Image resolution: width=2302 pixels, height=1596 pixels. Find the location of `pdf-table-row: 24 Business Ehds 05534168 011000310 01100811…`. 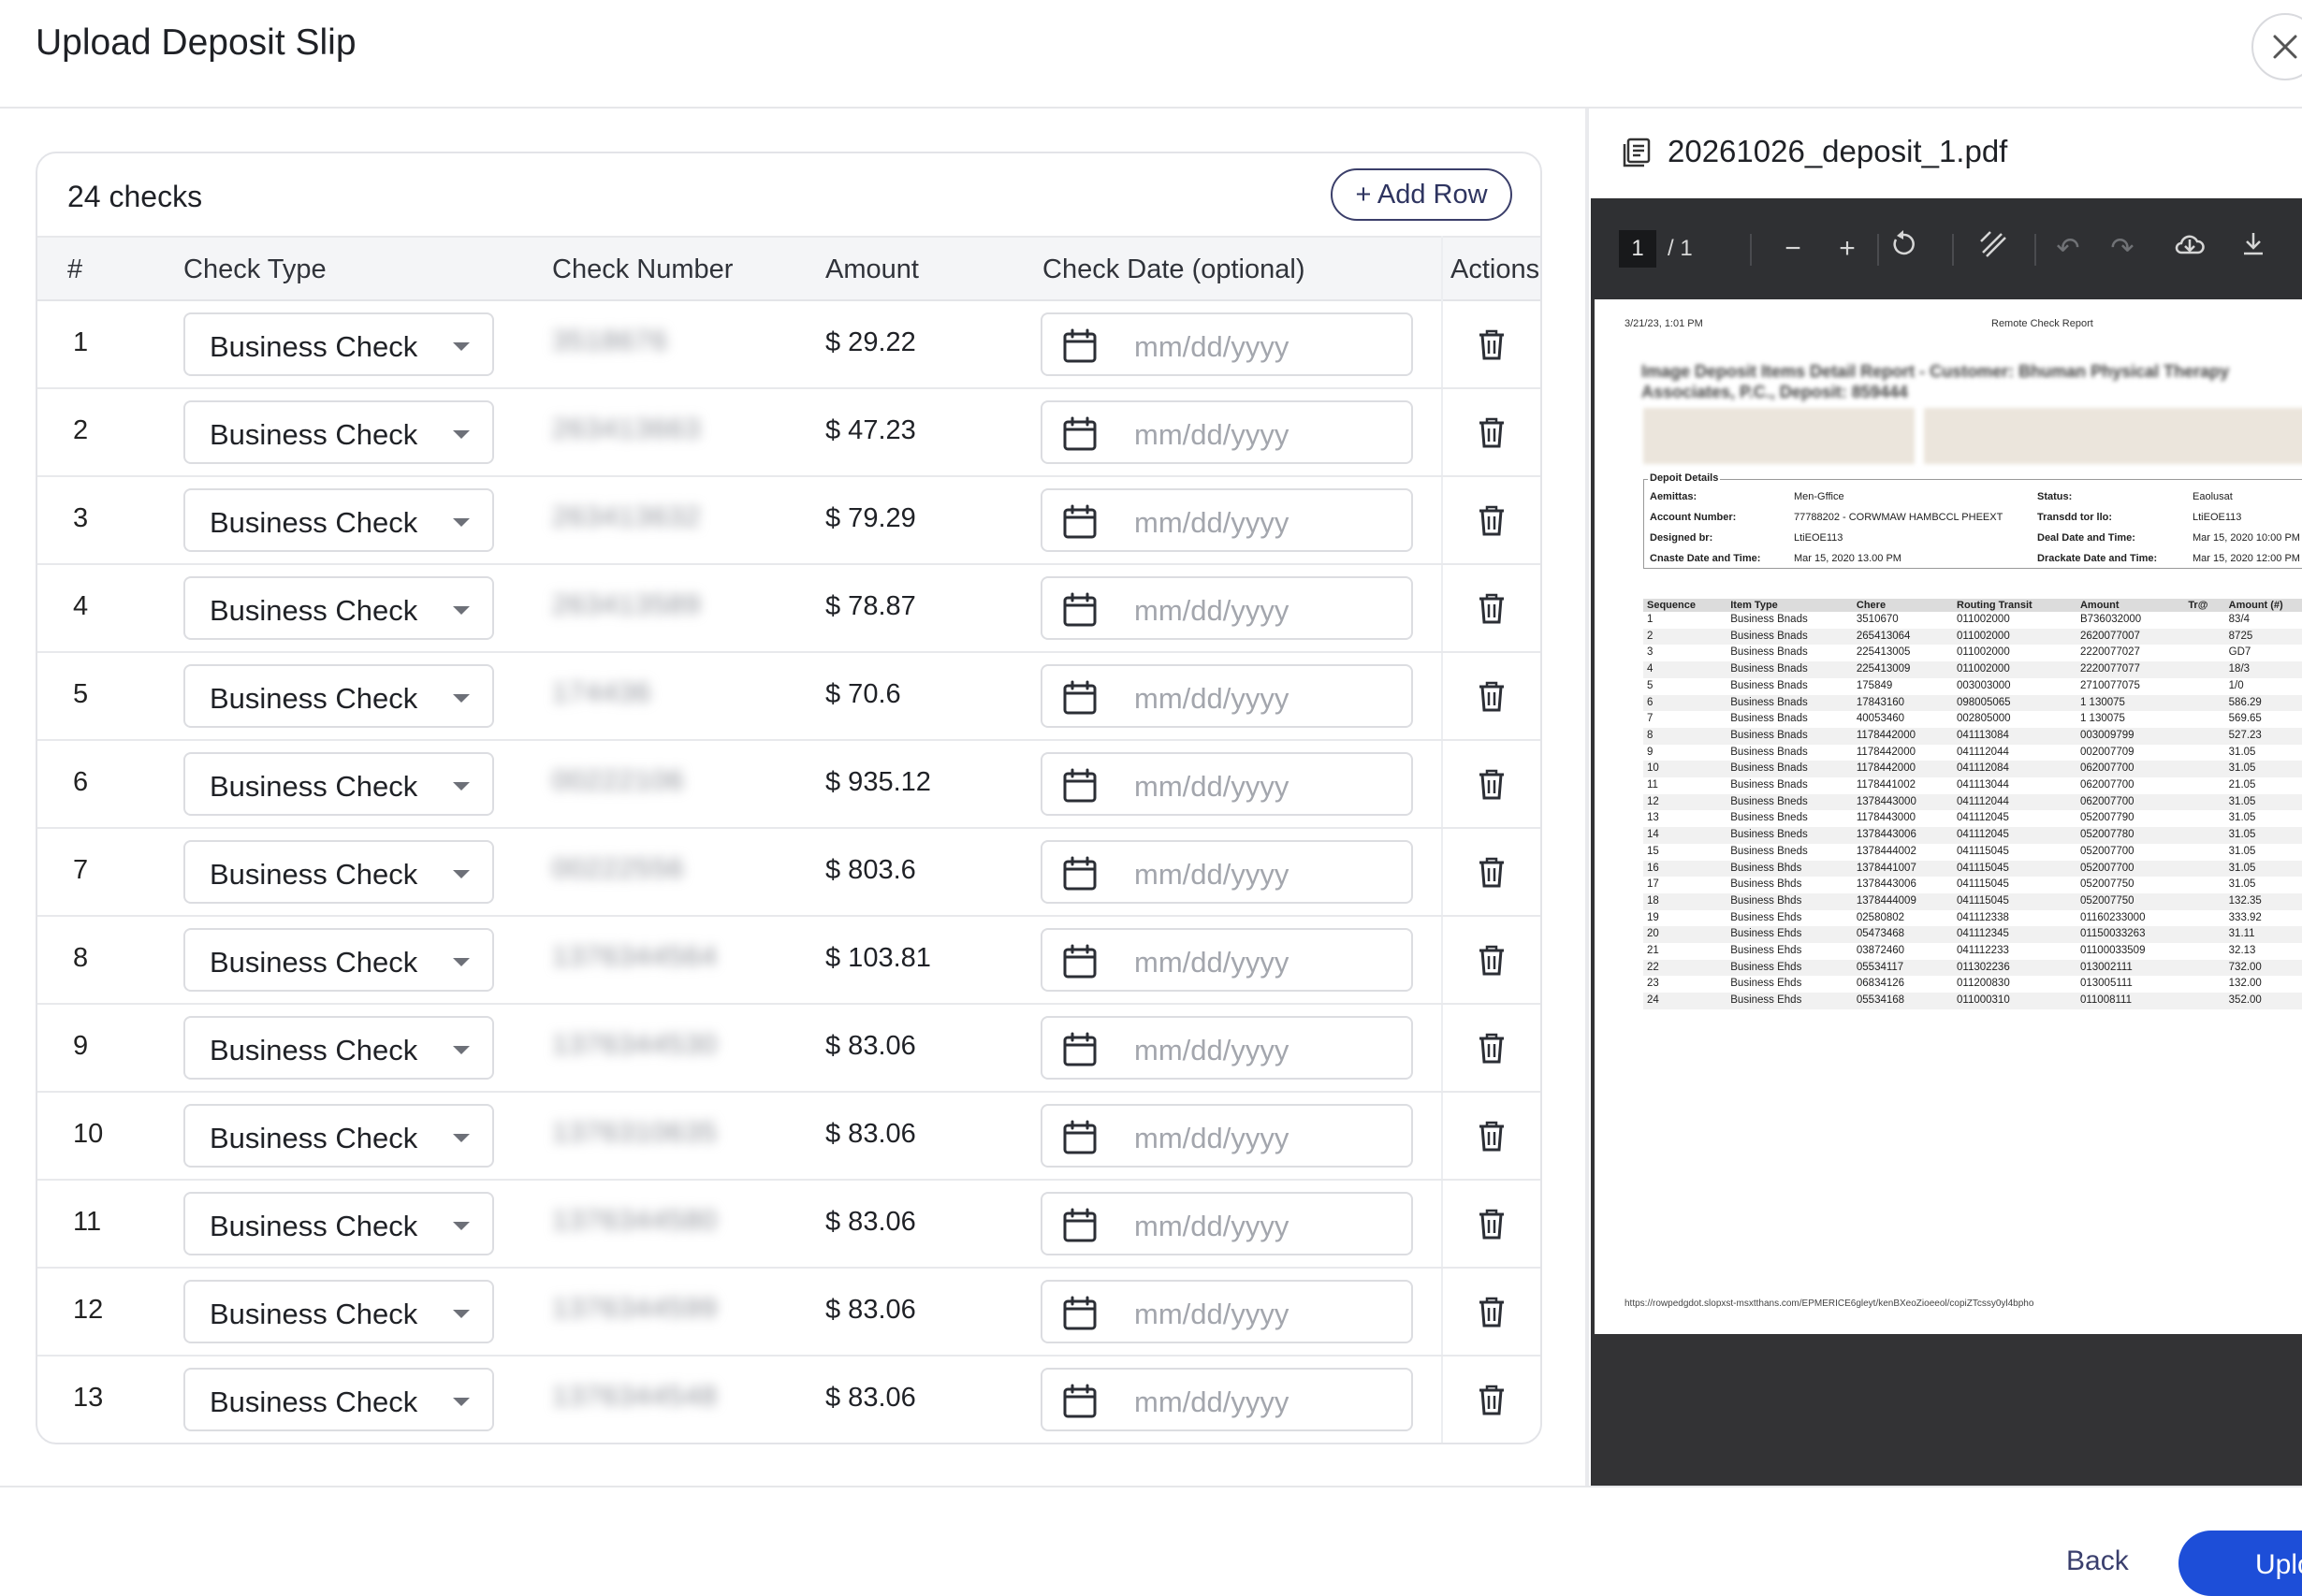

pdf-table-row: 24 Business Ehds 05534168 011000310 01100811… is located at coordinates (1972, 1001).